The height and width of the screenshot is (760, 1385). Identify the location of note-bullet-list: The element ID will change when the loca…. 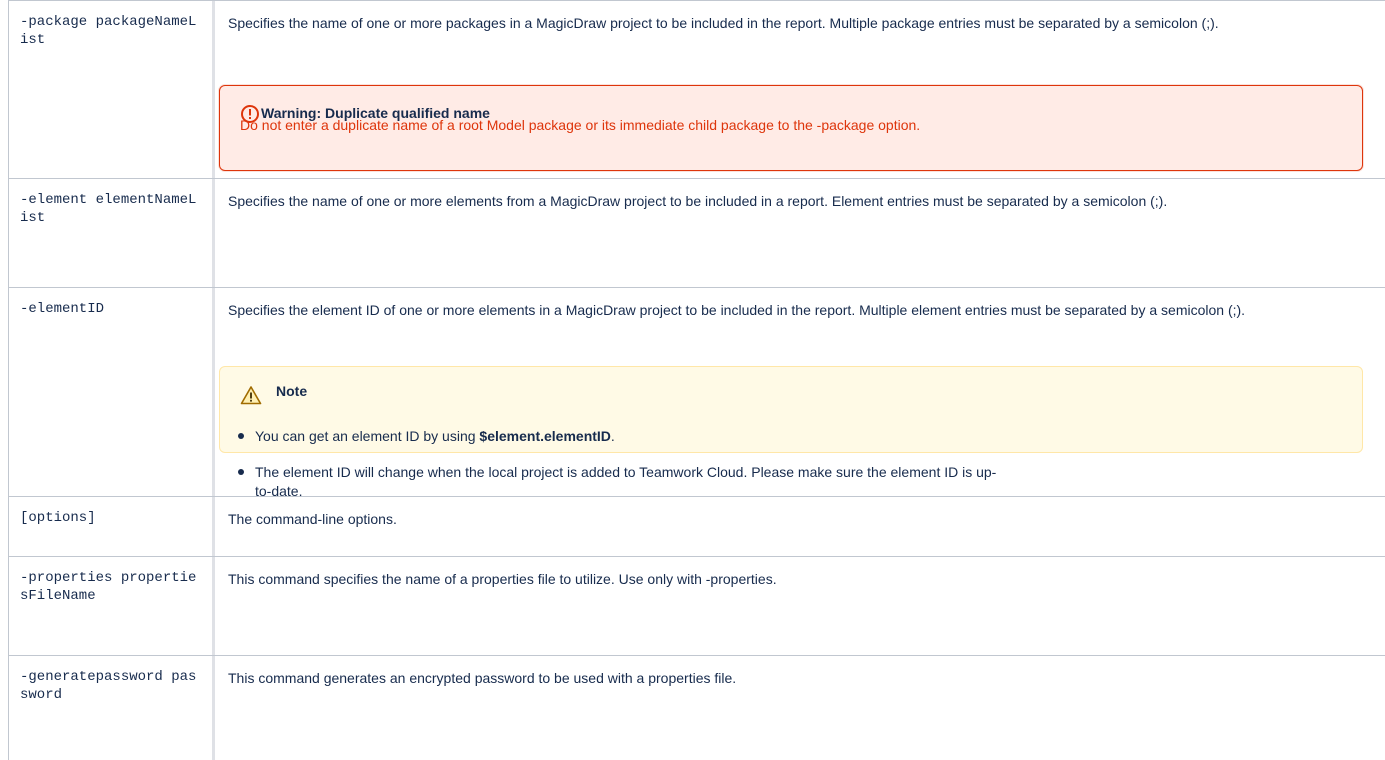
(790, 472).